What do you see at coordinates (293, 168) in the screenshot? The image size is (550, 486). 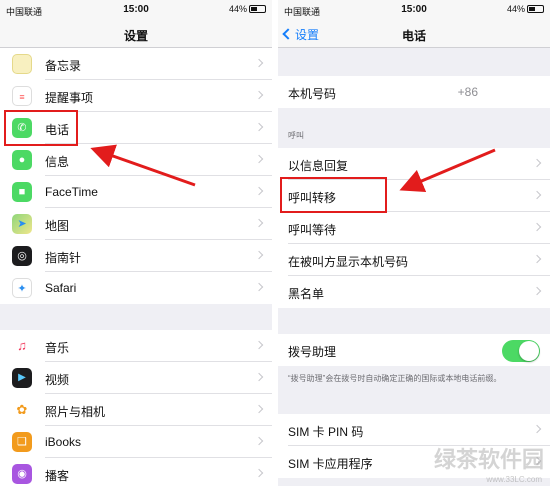 I see `annotation-arrows` at bounding box center [293, 168].